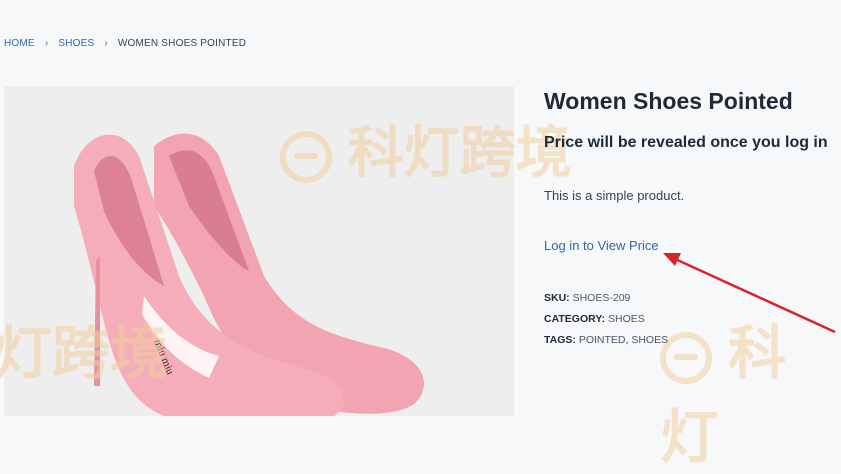  Describe the element at coordinates (686, 142) in the screenshot. I see `price-hidden-notice: Price will be revealed once you log in` at that location.